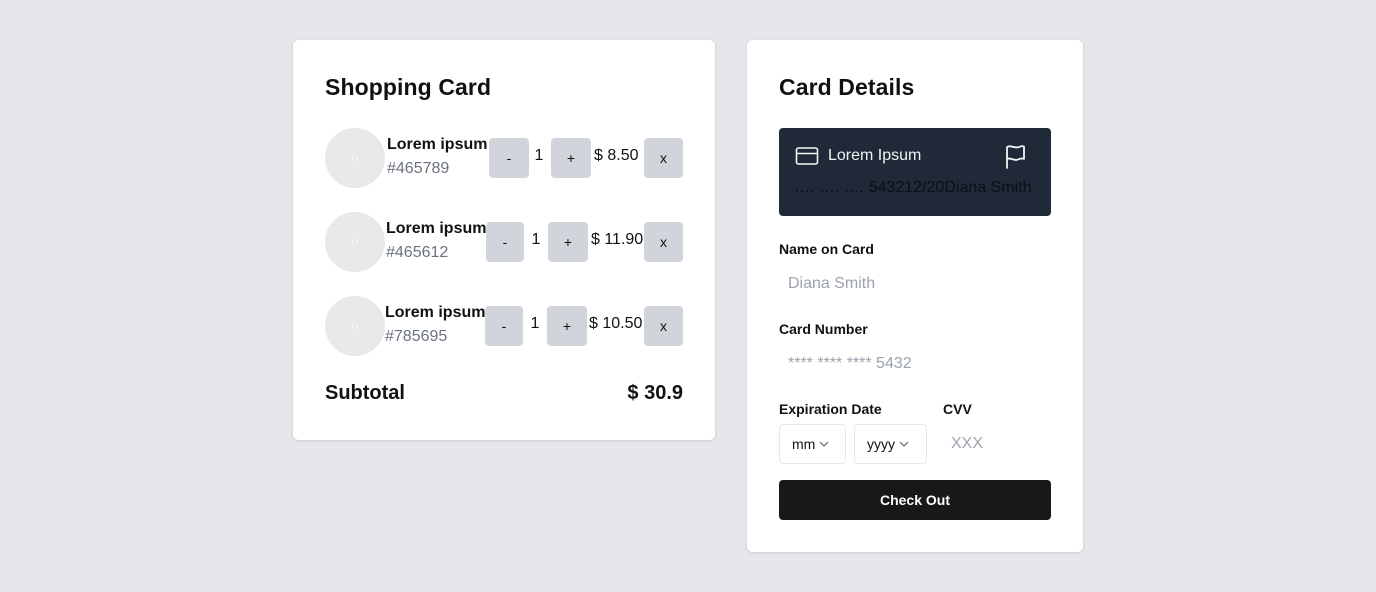  I want to click on cvv-input, so click(996, 444).